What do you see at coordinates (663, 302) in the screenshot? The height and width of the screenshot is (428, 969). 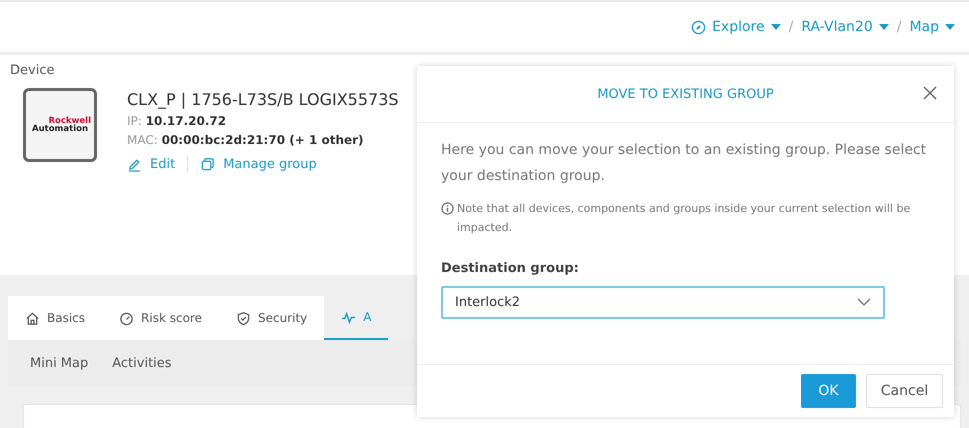 I see `destination-dropdown: Interlock2` at bounding box center [663, 302].